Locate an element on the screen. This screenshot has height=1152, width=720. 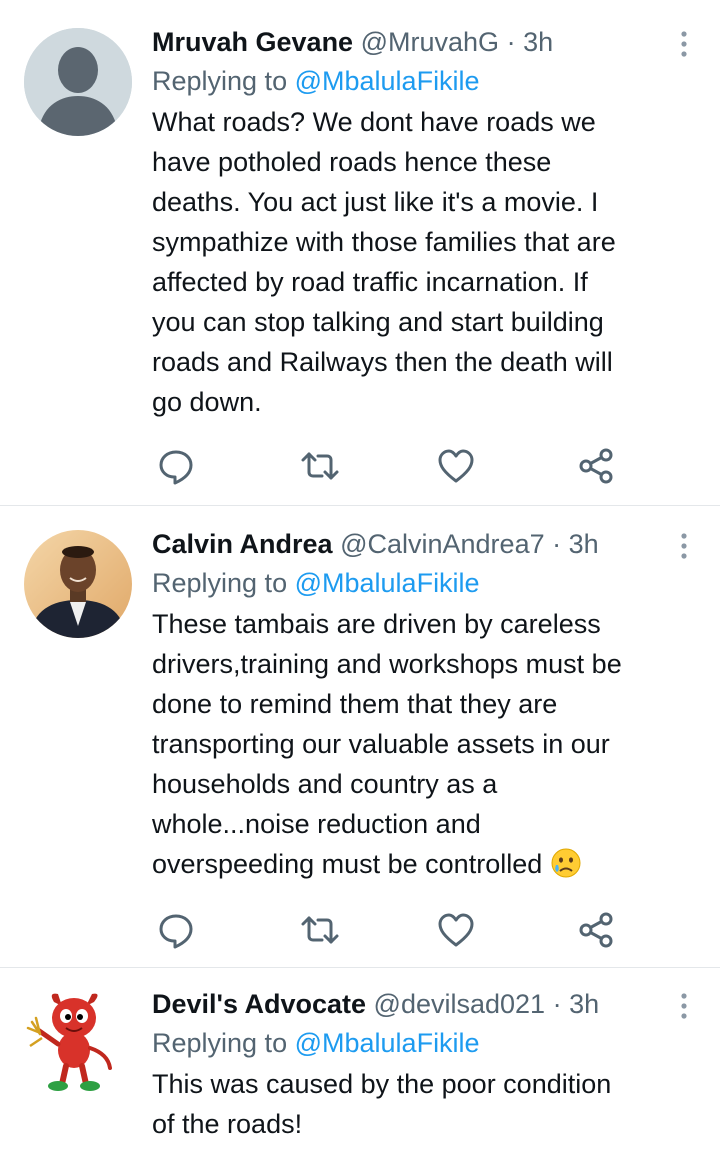
user-handle: @CalvinAndrea7 is located at coordinates (442, 544).